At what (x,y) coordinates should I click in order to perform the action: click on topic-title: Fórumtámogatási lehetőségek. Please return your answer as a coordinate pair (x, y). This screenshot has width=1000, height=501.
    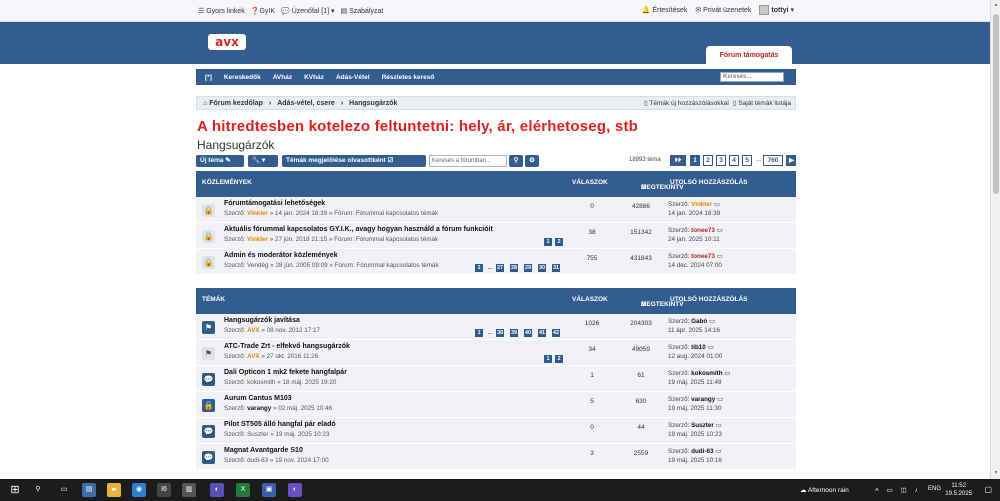
    Looking at the image, I should click on (274, 203).